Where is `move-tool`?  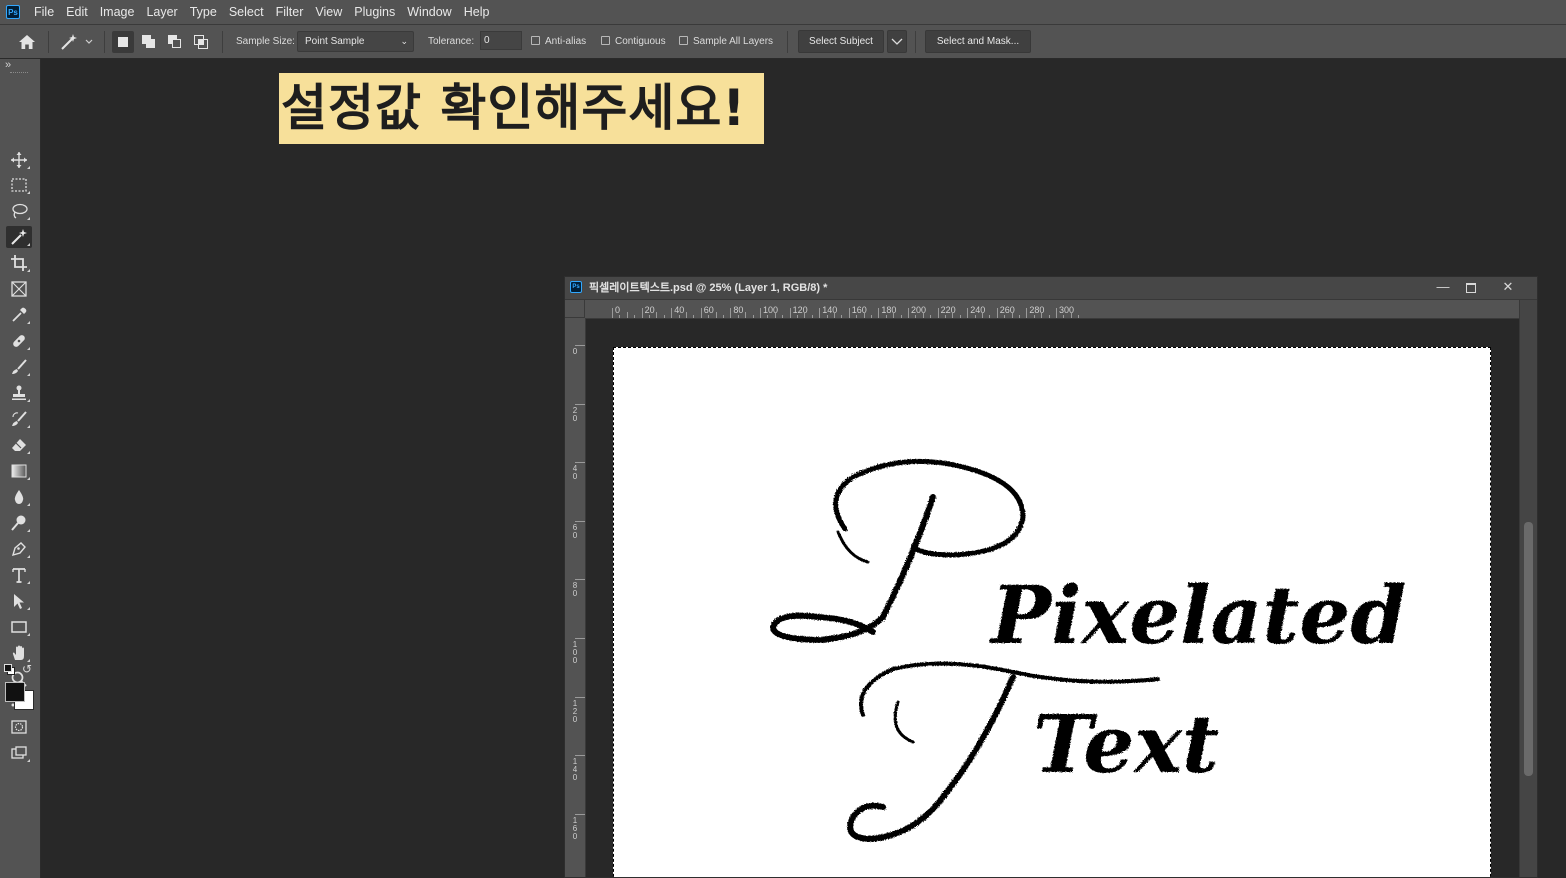 move-tool is located at coordinates (19, 160).